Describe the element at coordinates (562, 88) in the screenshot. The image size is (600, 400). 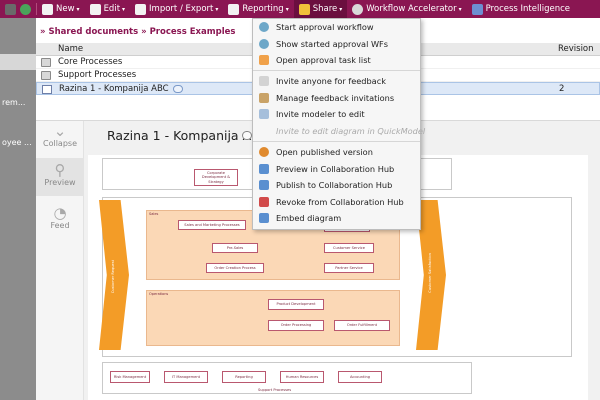
I see `table-cell-revision: 2` at that location.